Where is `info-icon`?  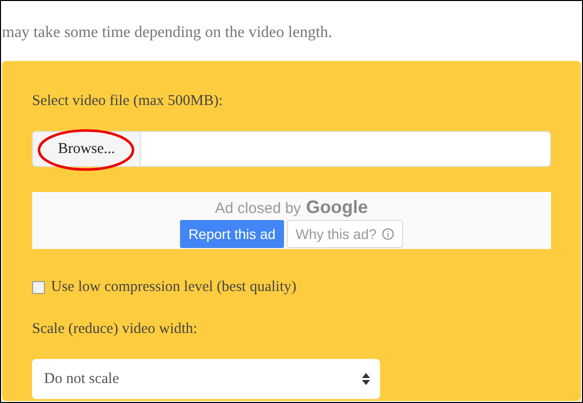 info-icon is located at coordinates (388, 234).